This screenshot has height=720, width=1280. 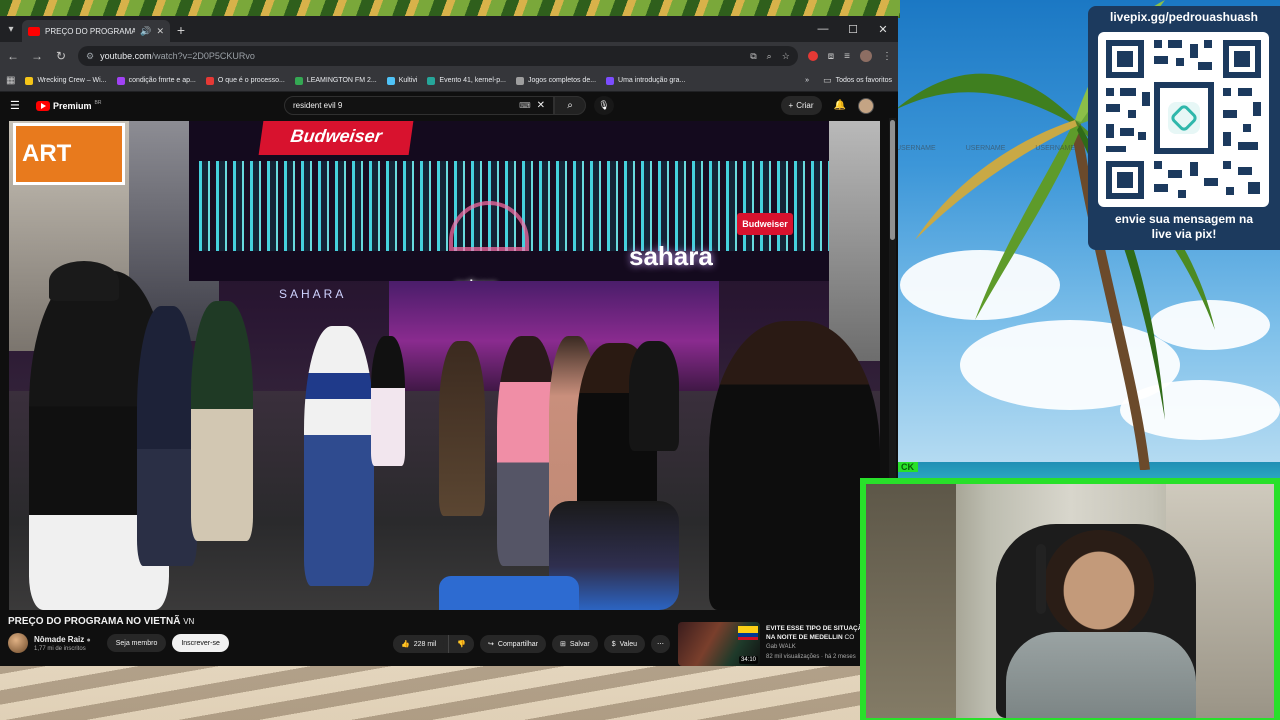 I want to click on profile-avatar, so click(x=866, y=56).